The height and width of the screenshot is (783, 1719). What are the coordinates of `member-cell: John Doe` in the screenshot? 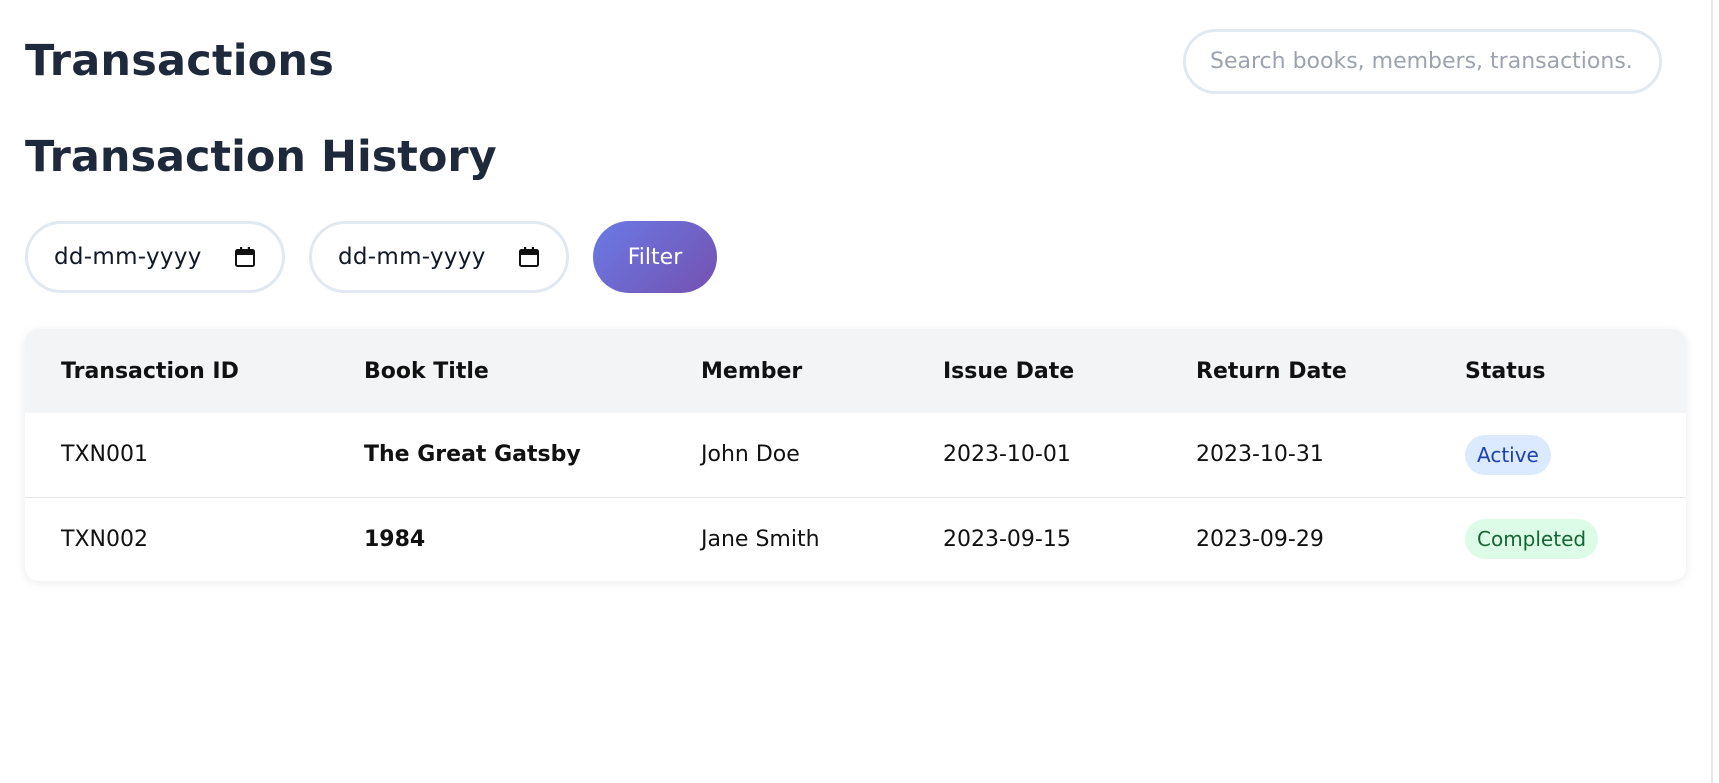 It's located at (750, 455).